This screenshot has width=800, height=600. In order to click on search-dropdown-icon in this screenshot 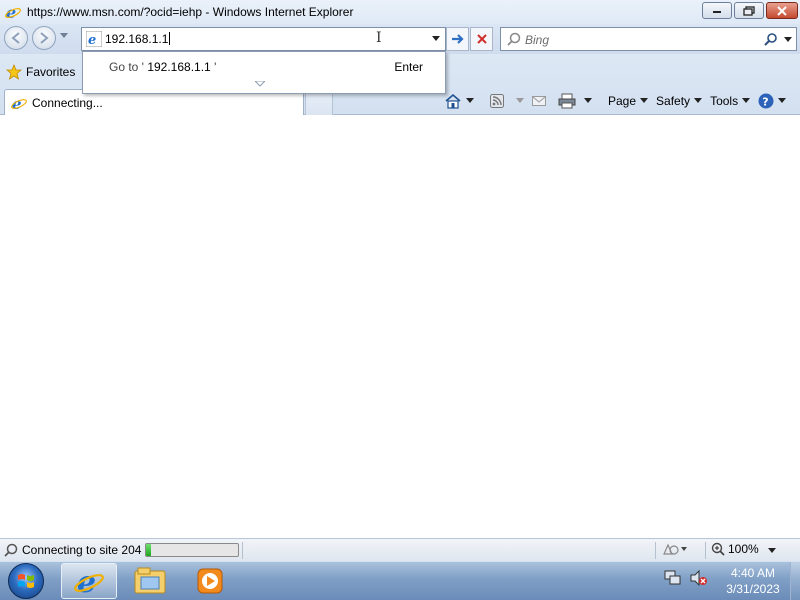, I will do `click(788, 40)`.